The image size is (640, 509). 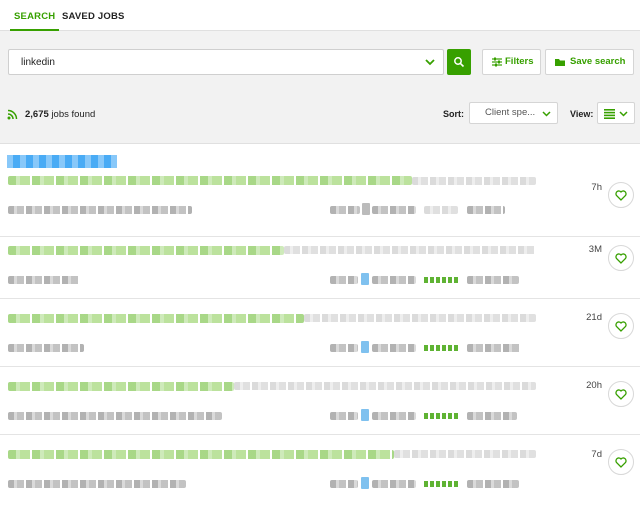 I want to click on search-box, so click(x=226, y=62).